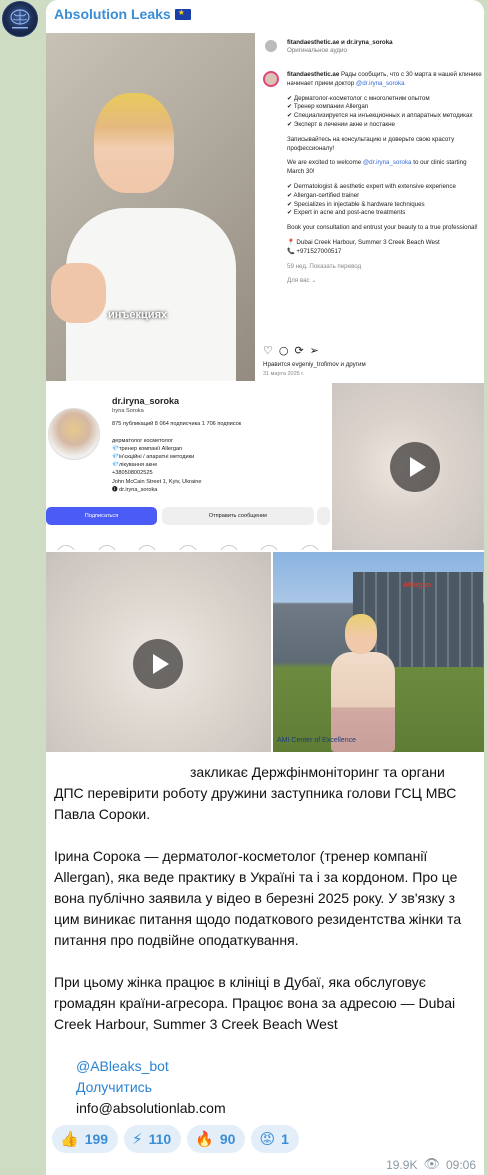  Describe the element at coordinates (137, 1139) in the screenshot. I see `lightning-icon: ⚡` at that location.